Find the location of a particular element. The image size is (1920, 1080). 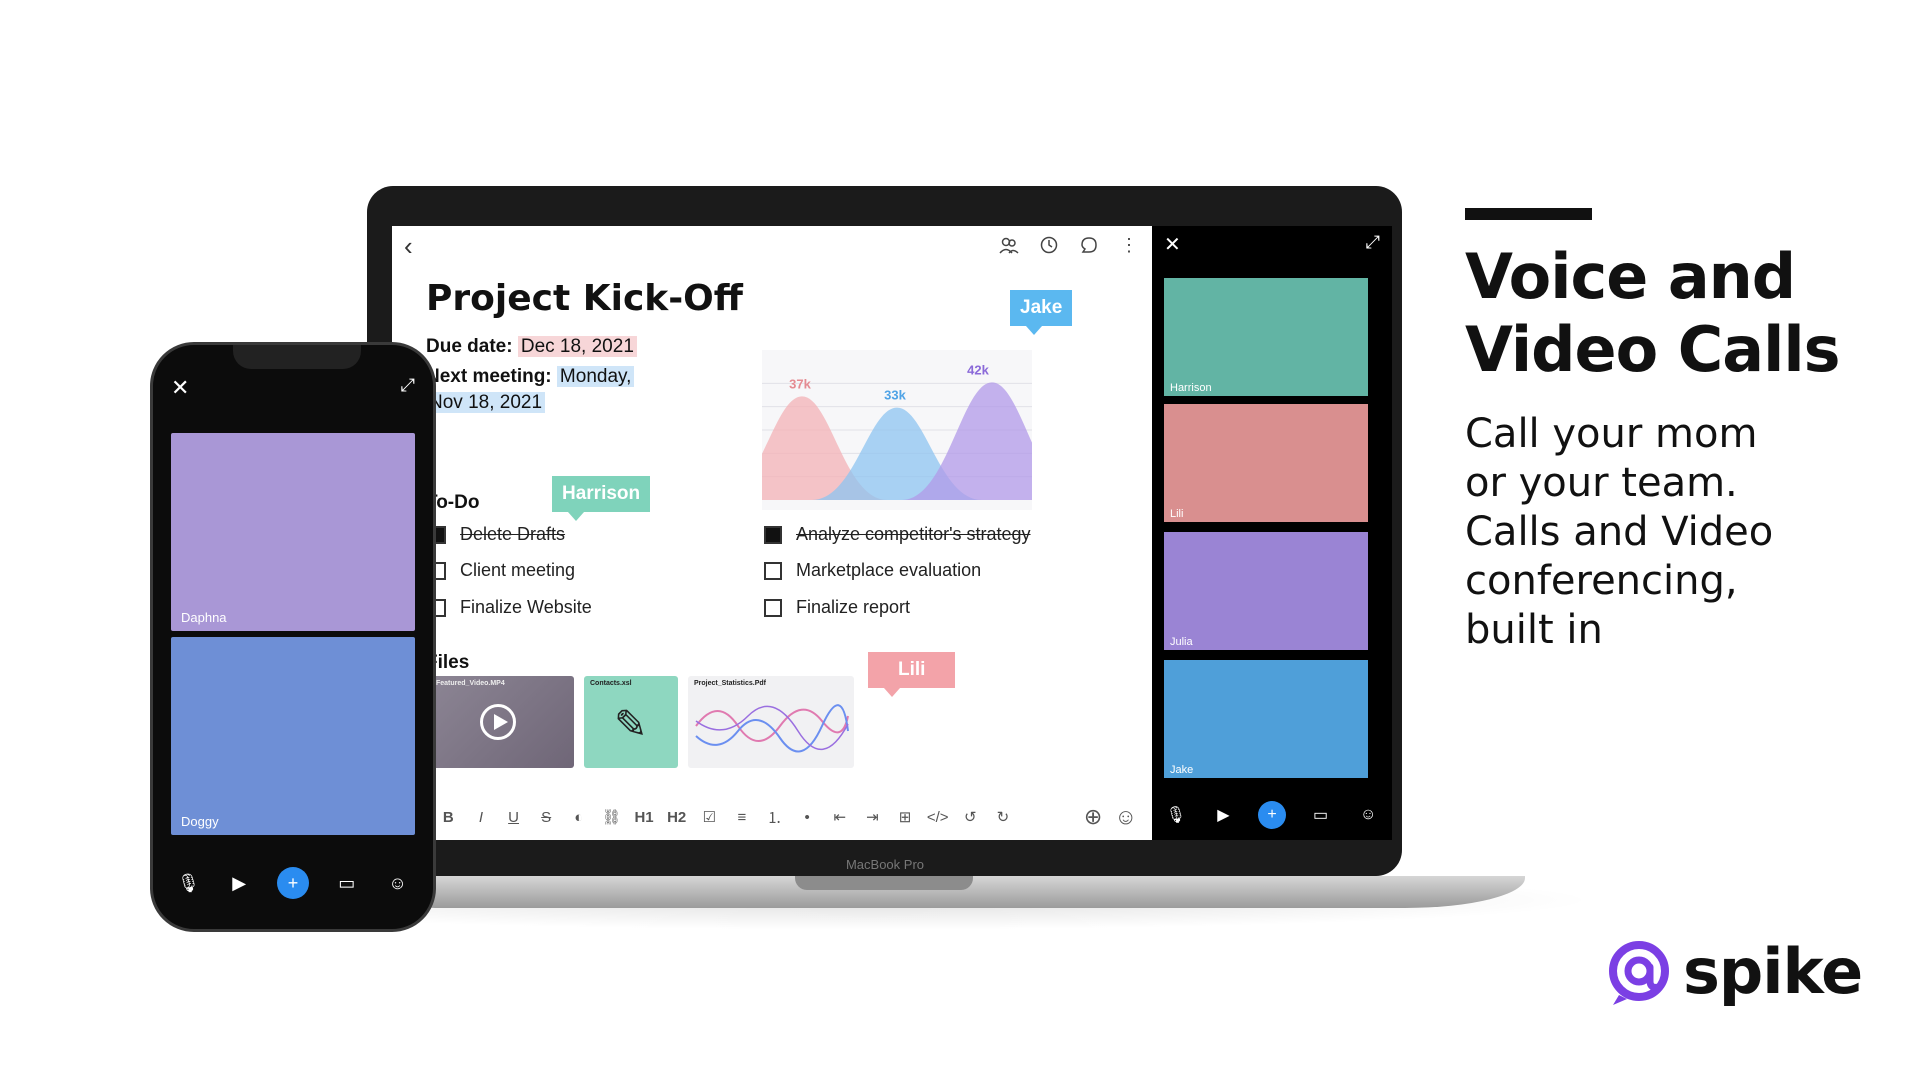

outdent-icon: ⇤ is located at coordinates (840, 817).